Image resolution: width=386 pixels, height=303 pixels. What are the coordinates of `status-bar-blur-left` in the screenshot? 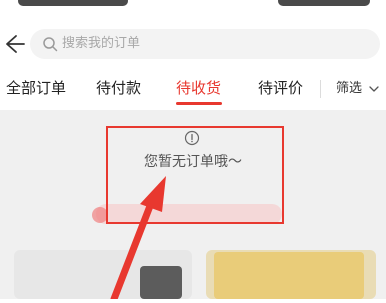 It's located at (73, 3).